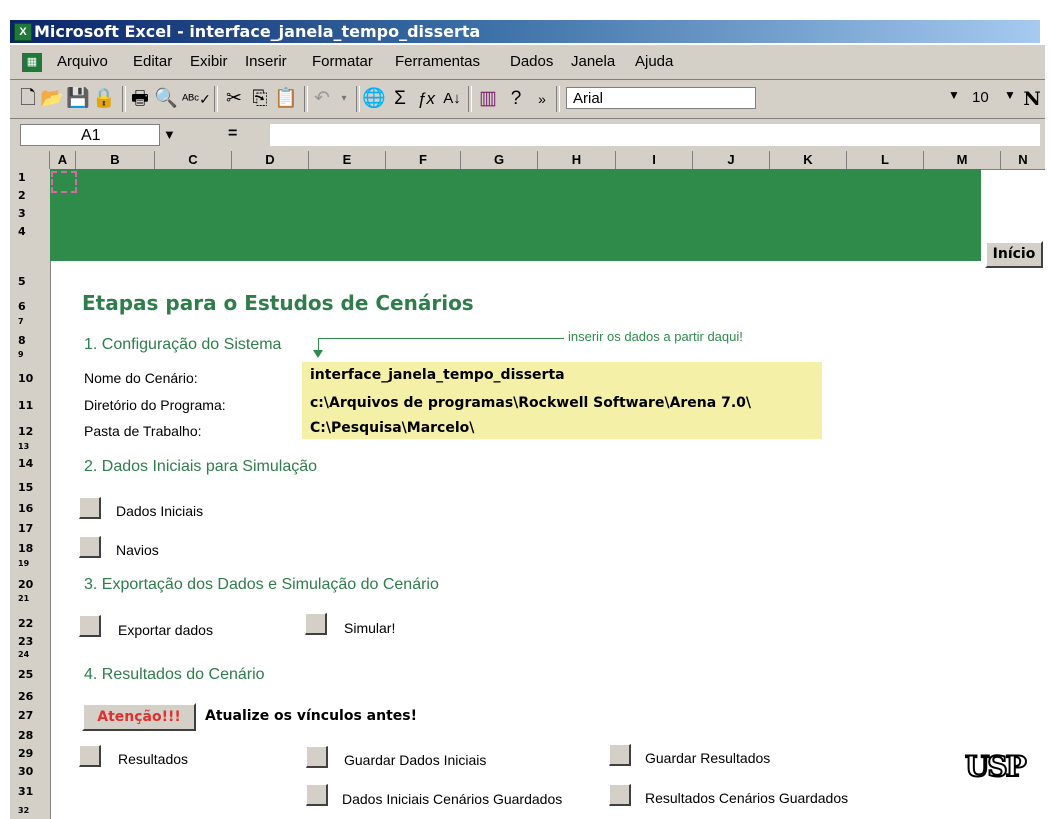 The width and height of the screenshot is (1051, 819). I want to click on column-header: H, so click(577, 160).